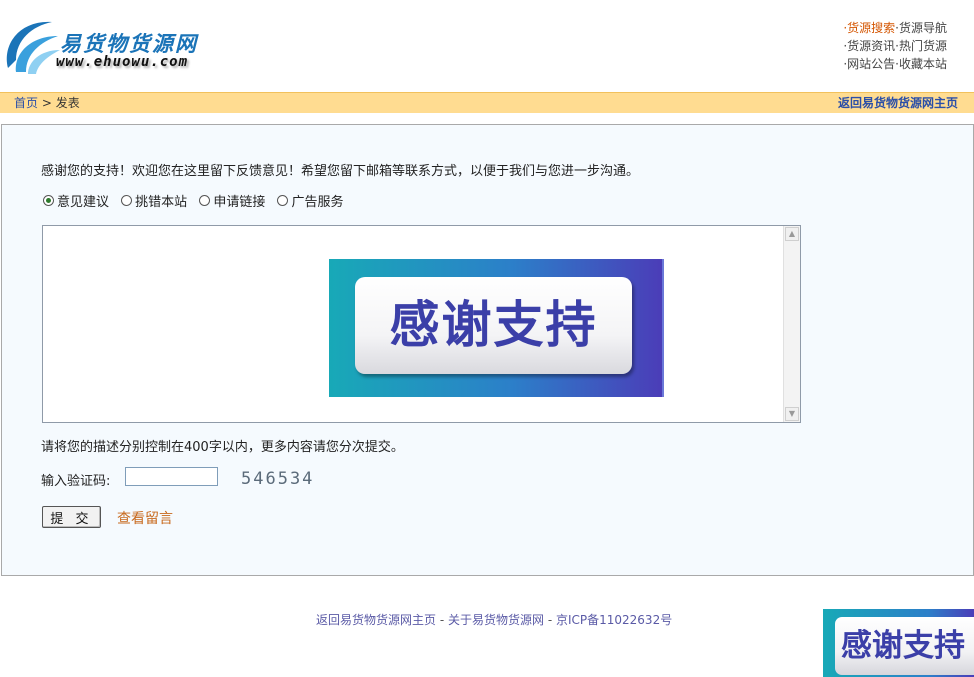  Describe the element at coordinates (171, 476) in the screenshot. I see `captcha-input` at that location.